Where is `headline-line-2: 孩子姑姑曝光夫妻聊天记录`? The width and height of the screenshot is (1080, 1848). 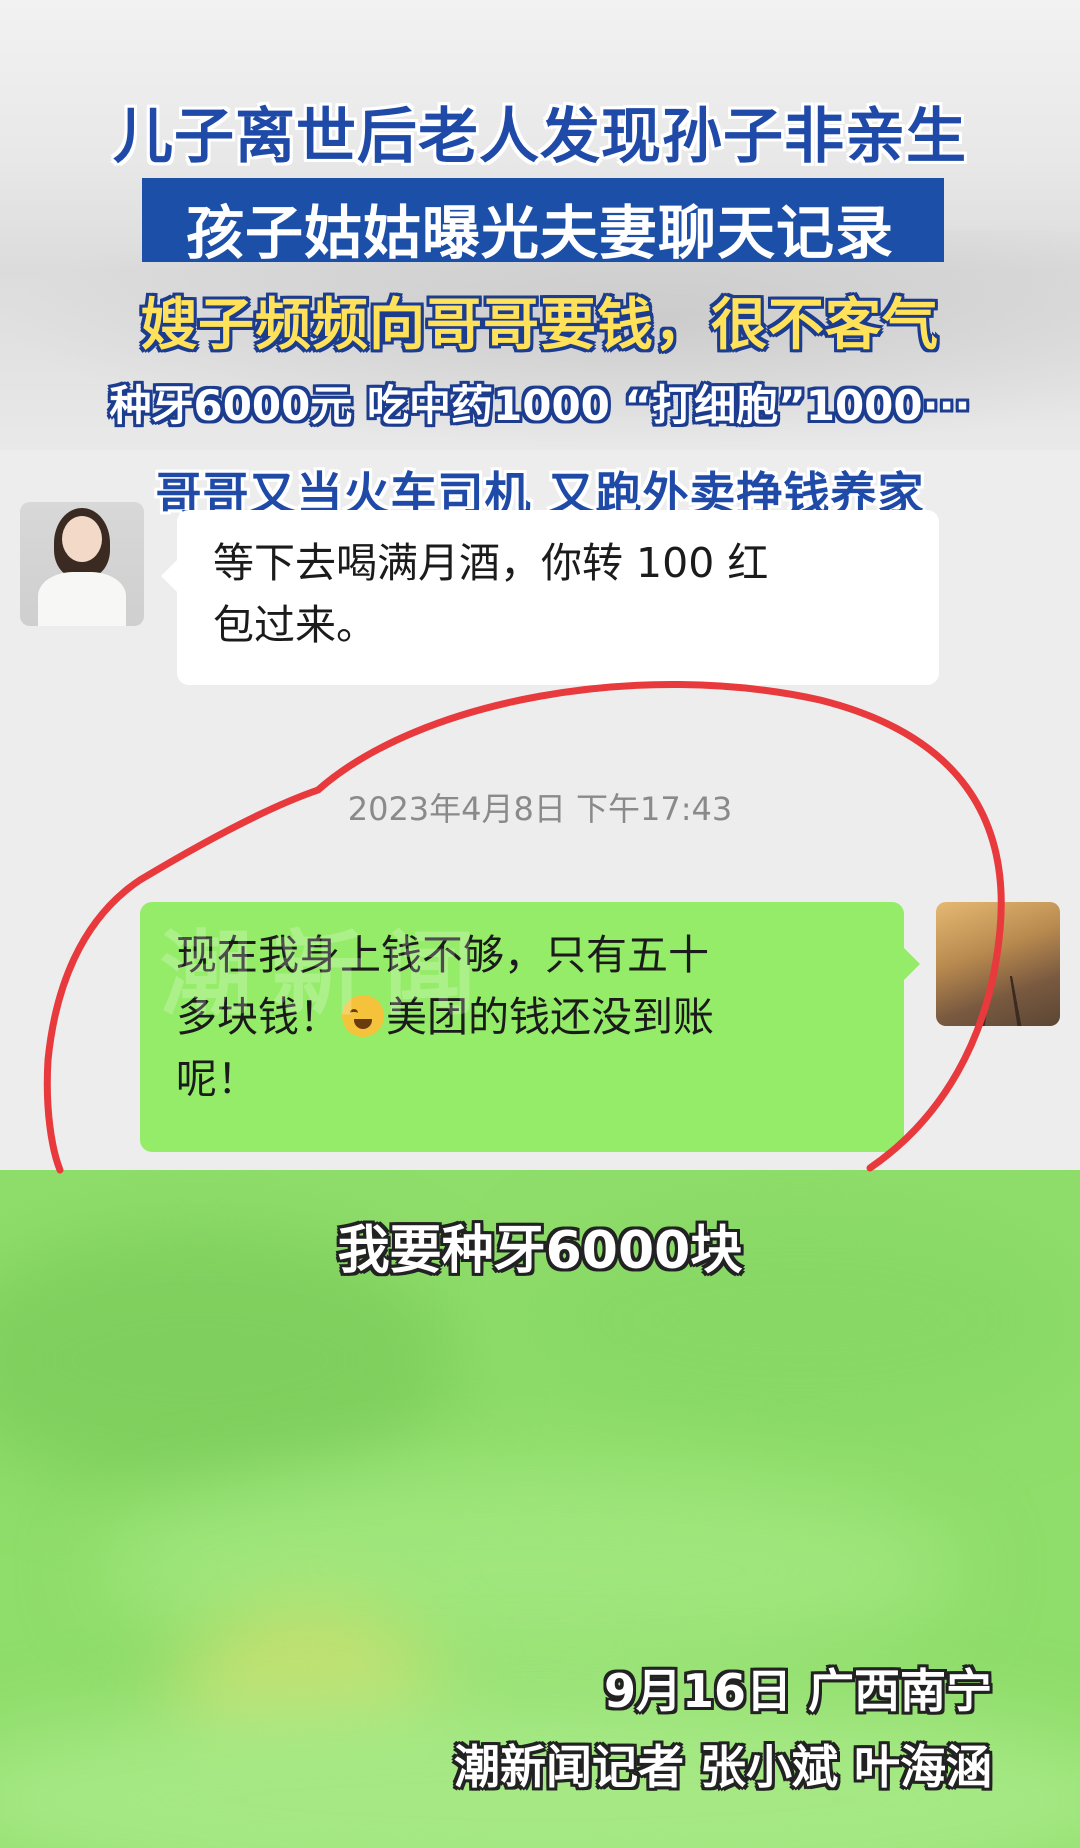
headline-line-2: 孩子姑姑曝光夫妻聊天记录 is located at coordinates (539, 233).